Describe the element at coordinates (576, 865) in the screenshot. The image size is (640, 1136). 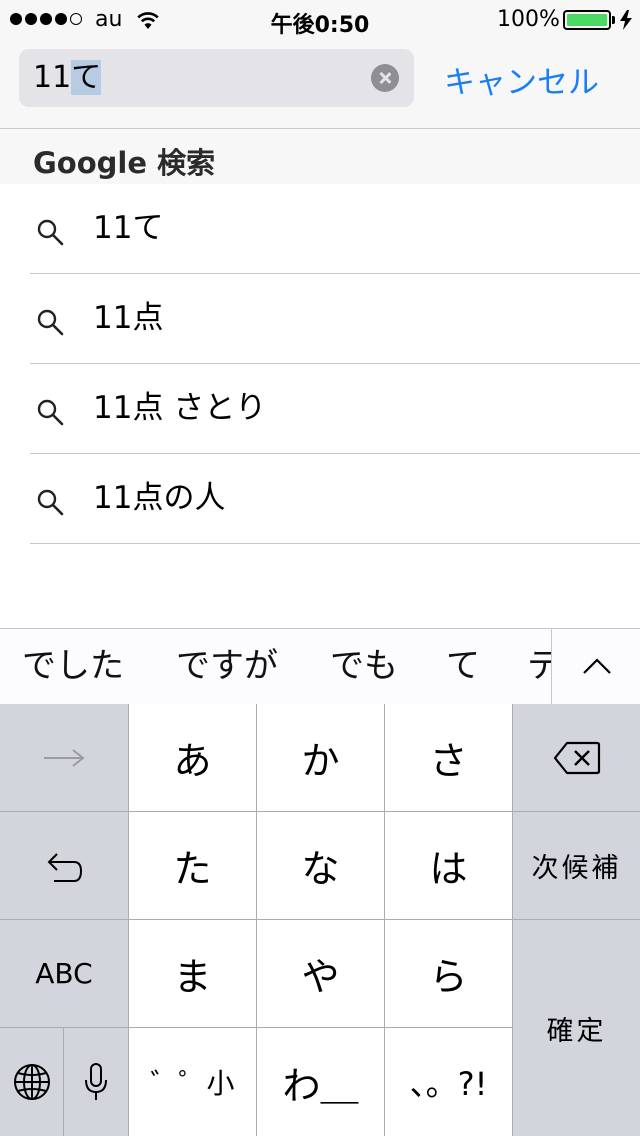
I see `next-candidate-key: 次候補` at that location.